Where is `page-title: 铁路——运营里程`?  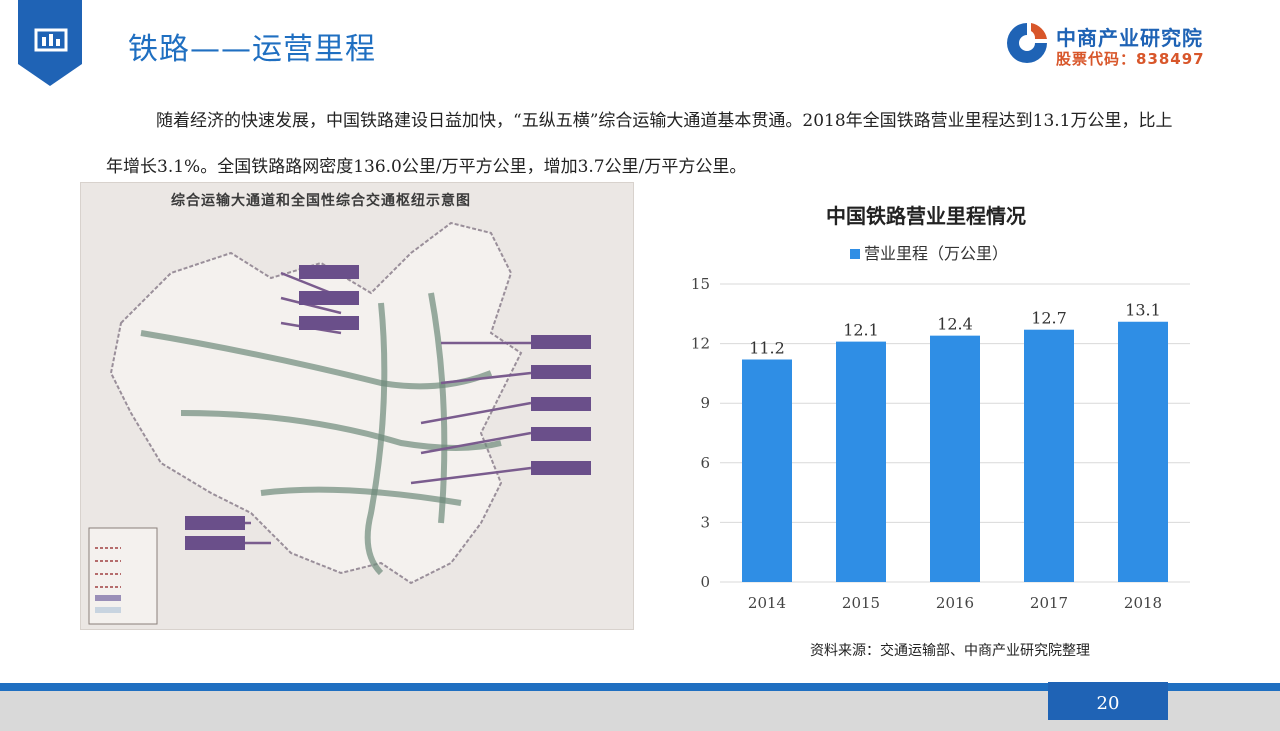 page-title: 铁路——运营里程 is located at coordinates (252, 49).